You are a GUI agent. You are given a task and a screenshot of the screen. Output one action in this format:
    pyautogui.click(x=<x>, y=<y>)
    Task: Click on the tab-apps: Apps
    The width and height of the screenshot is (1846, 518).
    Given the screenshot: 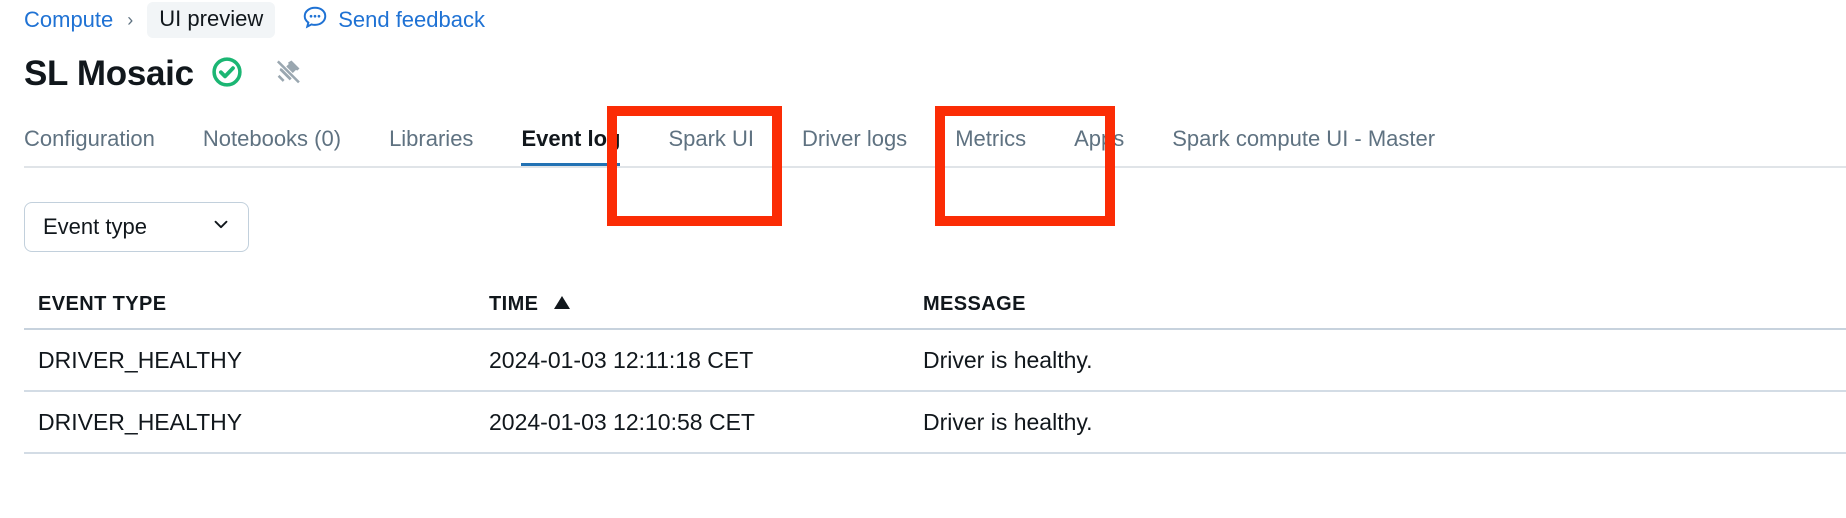 What is the action you would take?
    pyautogui.click(x=1099, y=147)
    